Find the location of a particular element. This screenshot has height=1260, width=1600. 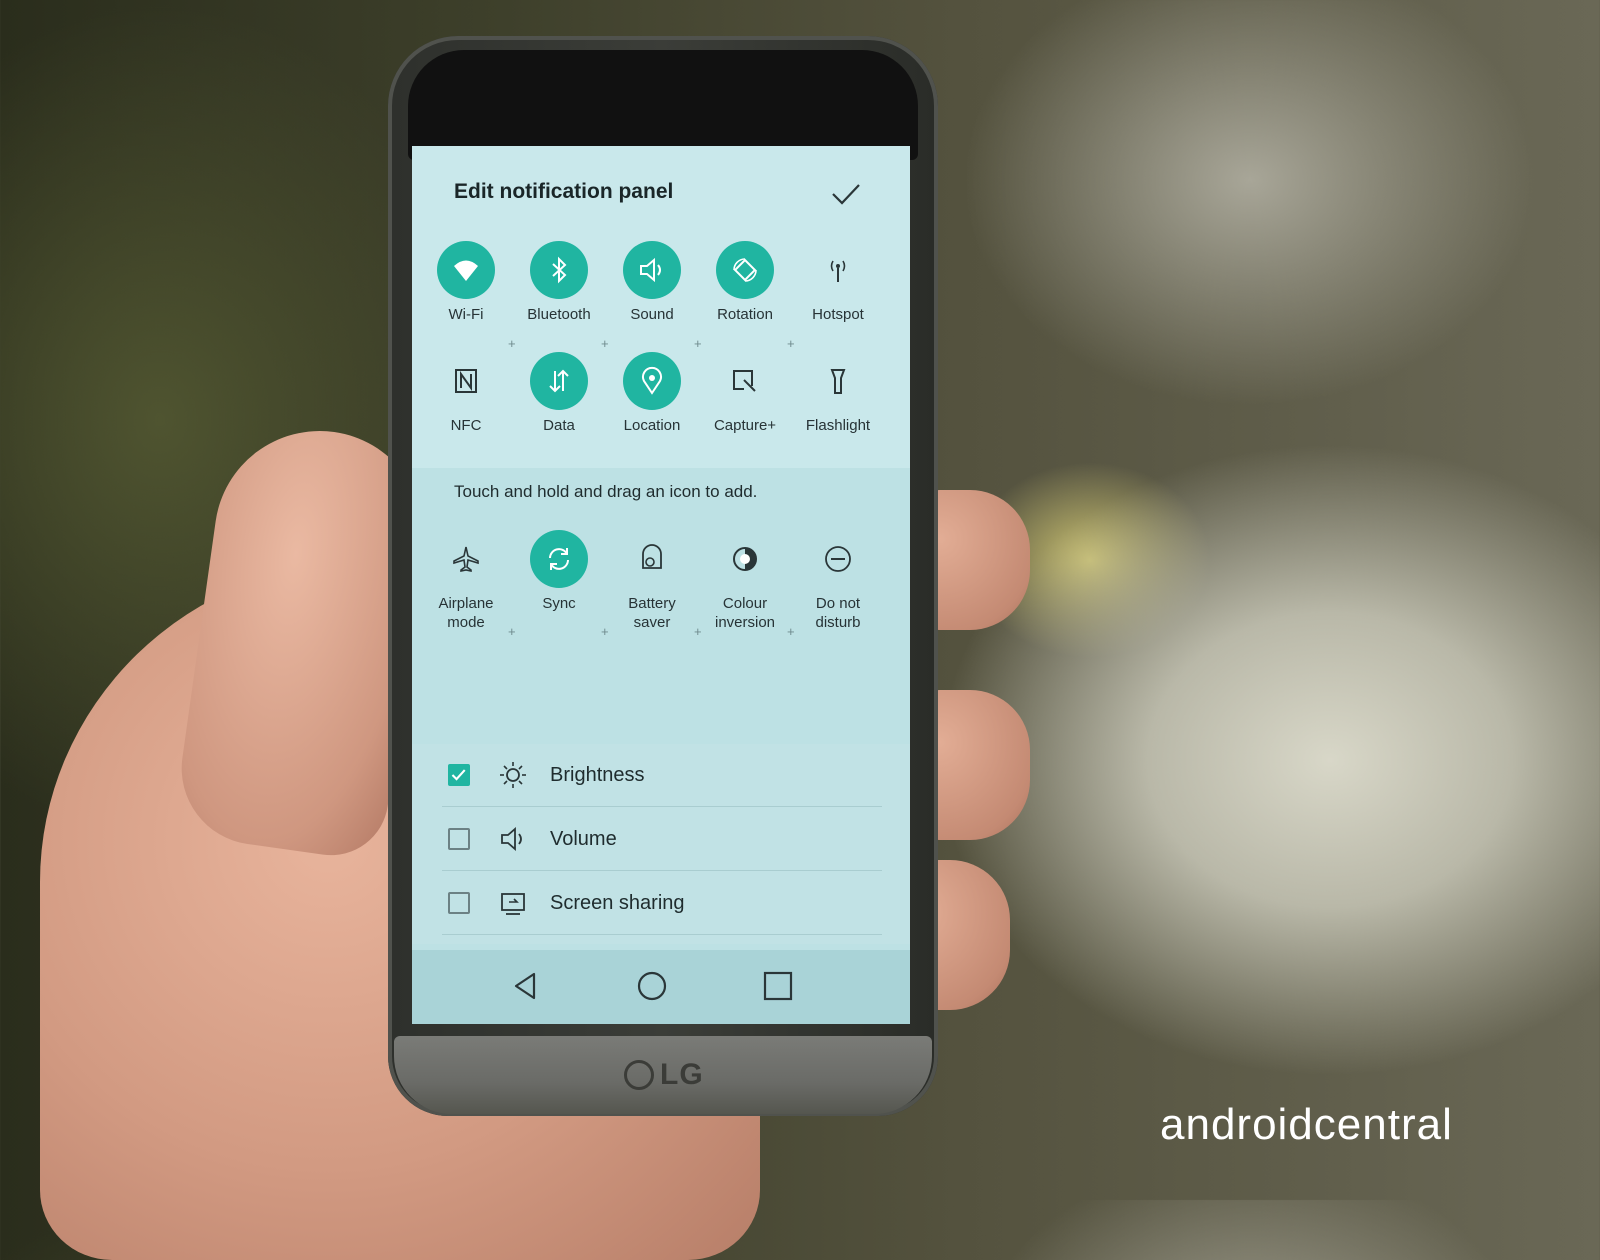

back-icon is located at coordinates (526, 986).